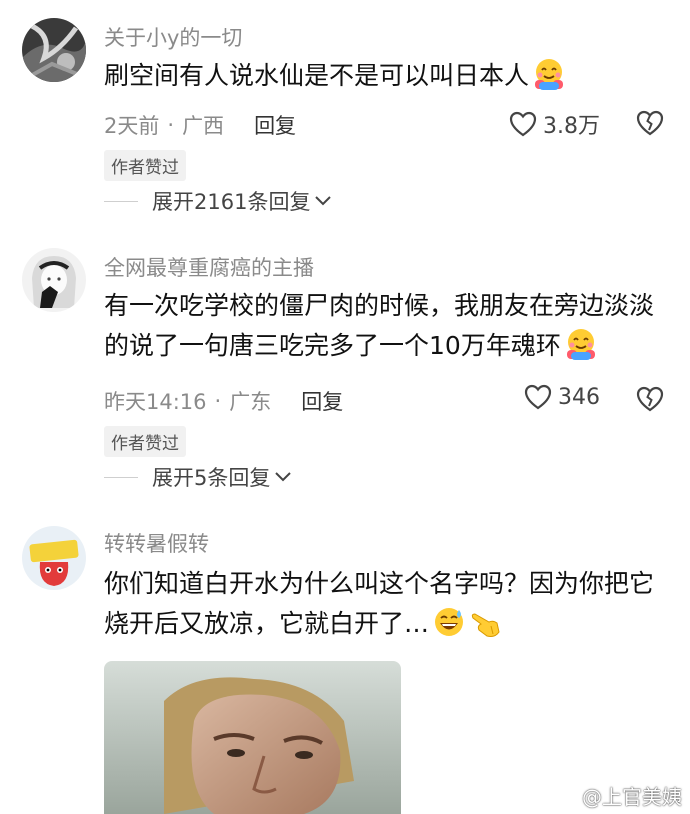 This screenshot has height=814, width=690. What do you see at coordinates (203, 126) in the screenshot?
I see `comment-location: 广西` at bounding box center [203, 126].